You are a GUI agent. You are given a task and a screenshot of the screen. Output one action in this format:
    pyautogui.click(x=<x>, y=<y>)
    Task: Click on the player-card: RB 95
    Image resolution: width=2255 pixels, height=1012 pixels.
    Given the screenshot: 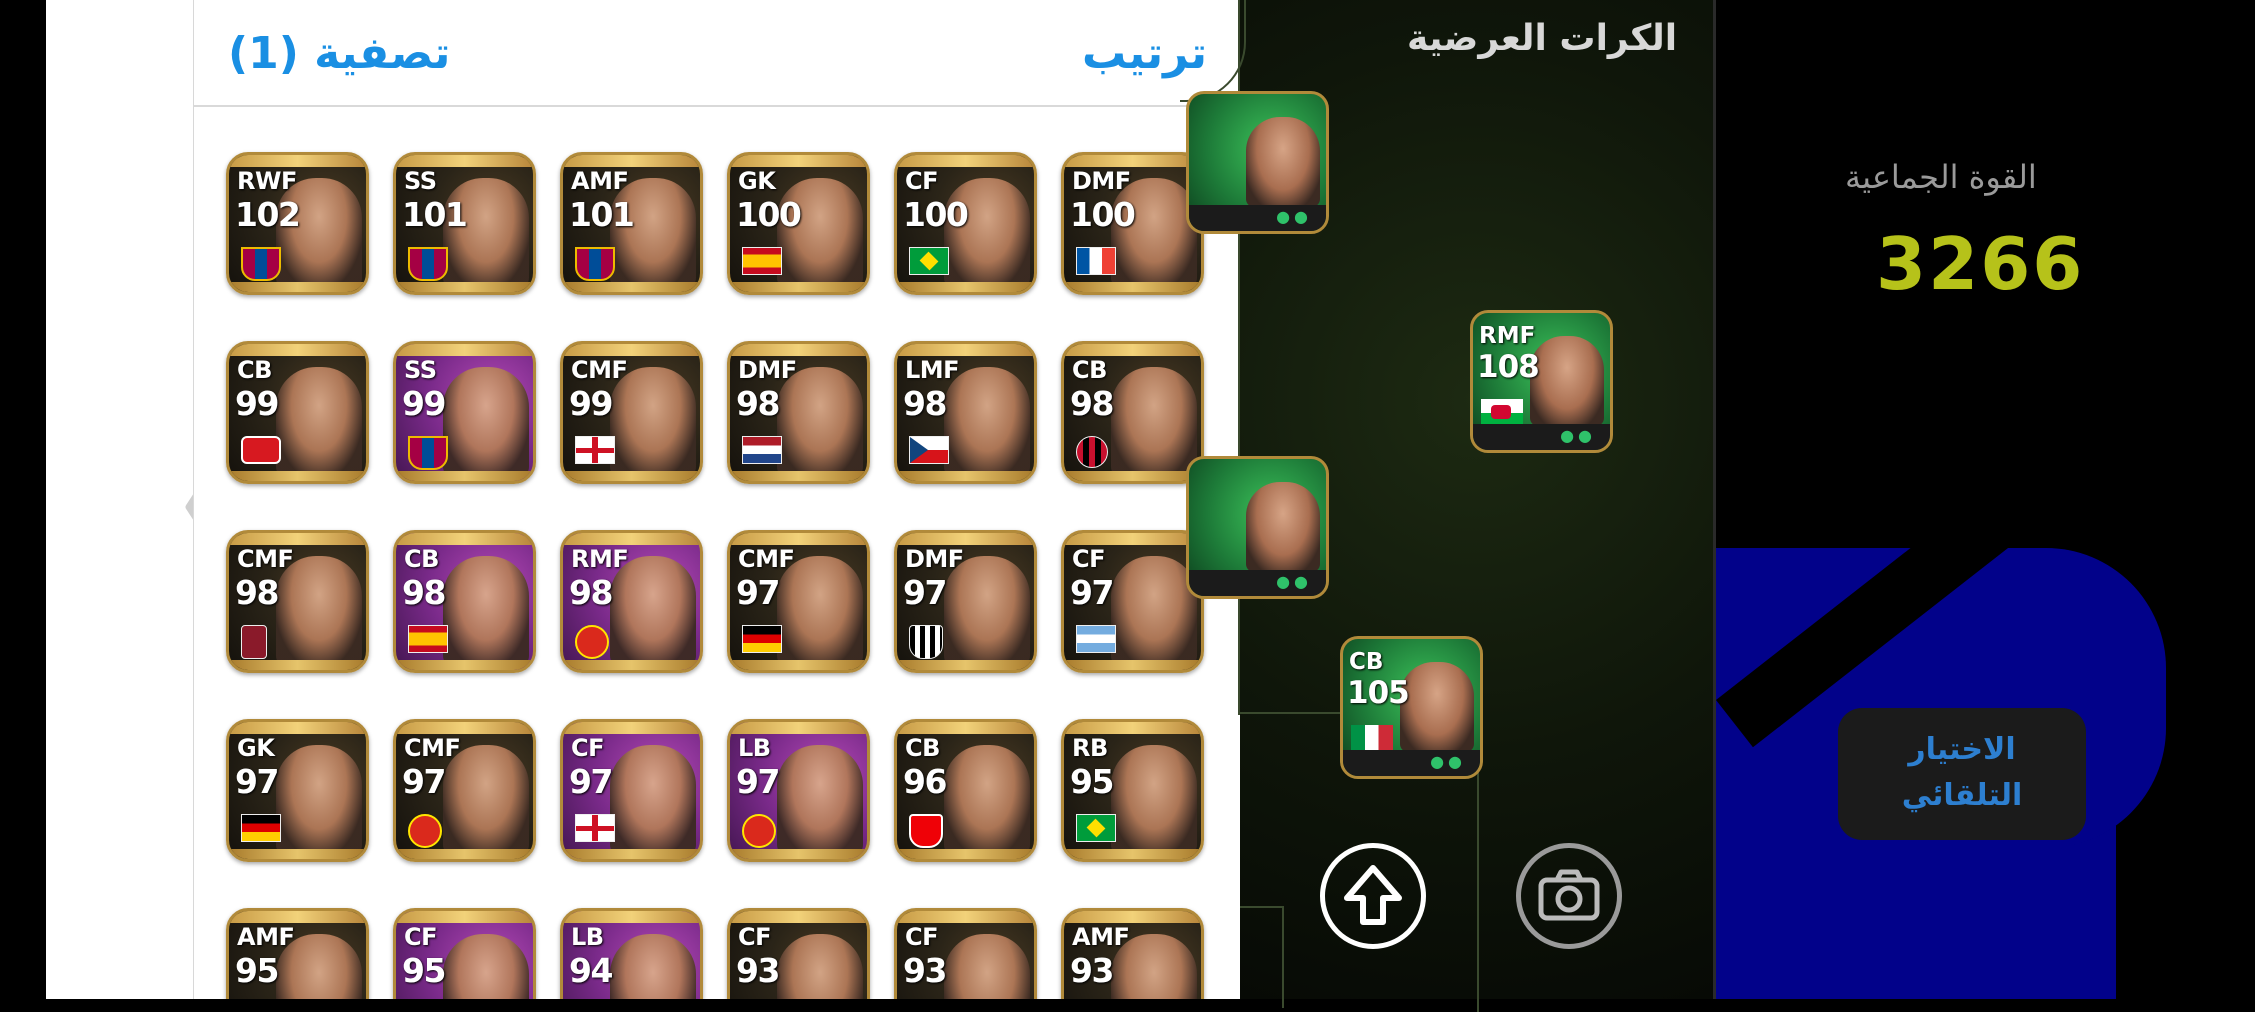 What is the action you would take?
    pyautogui.click(x=1132, y=790)
    